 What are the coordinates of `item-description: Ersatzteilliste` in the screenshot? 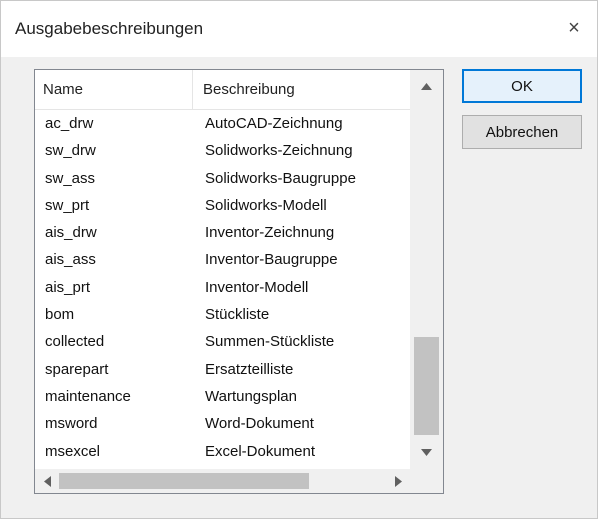 It's located at (249, 369).